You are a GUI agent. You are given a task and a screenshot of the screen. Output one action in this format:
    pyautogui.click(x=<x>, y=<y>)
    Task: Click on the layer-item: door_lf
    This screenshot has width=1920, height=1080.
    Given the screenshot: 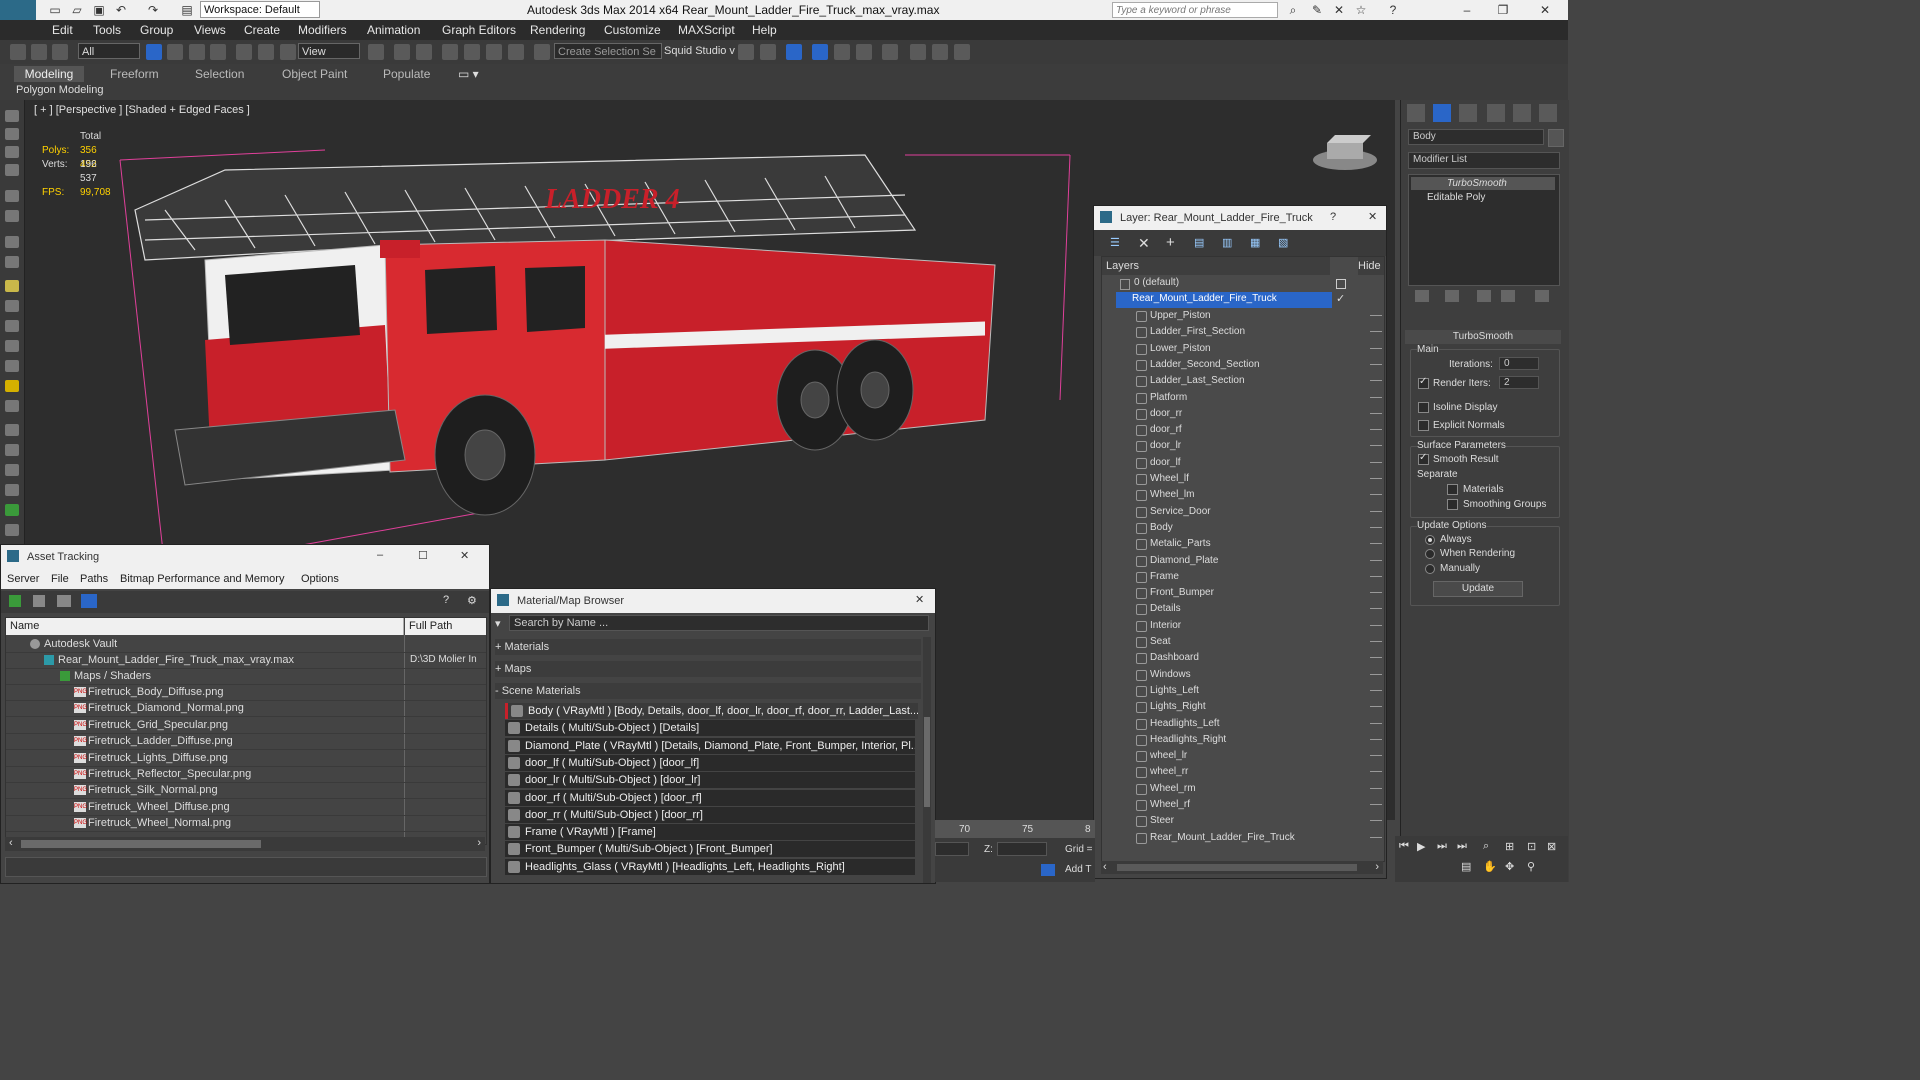 What is the action you would take?
    pyautogui.click(x=1249, y=463)
    